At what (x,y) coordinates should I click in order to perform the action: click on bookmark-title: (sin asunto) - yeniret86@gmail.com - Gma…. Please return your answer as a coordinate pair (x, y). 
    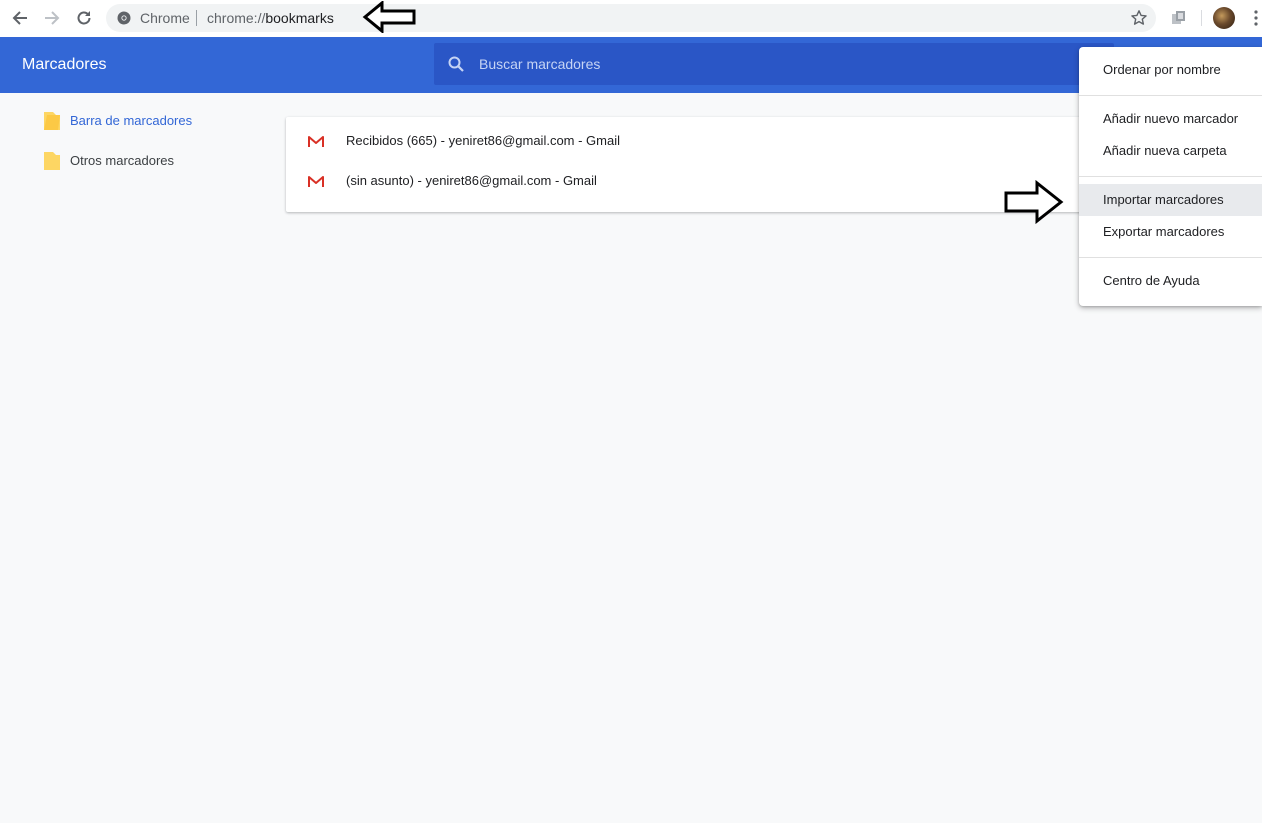
    Looking at the image, I should click on (471, 180).